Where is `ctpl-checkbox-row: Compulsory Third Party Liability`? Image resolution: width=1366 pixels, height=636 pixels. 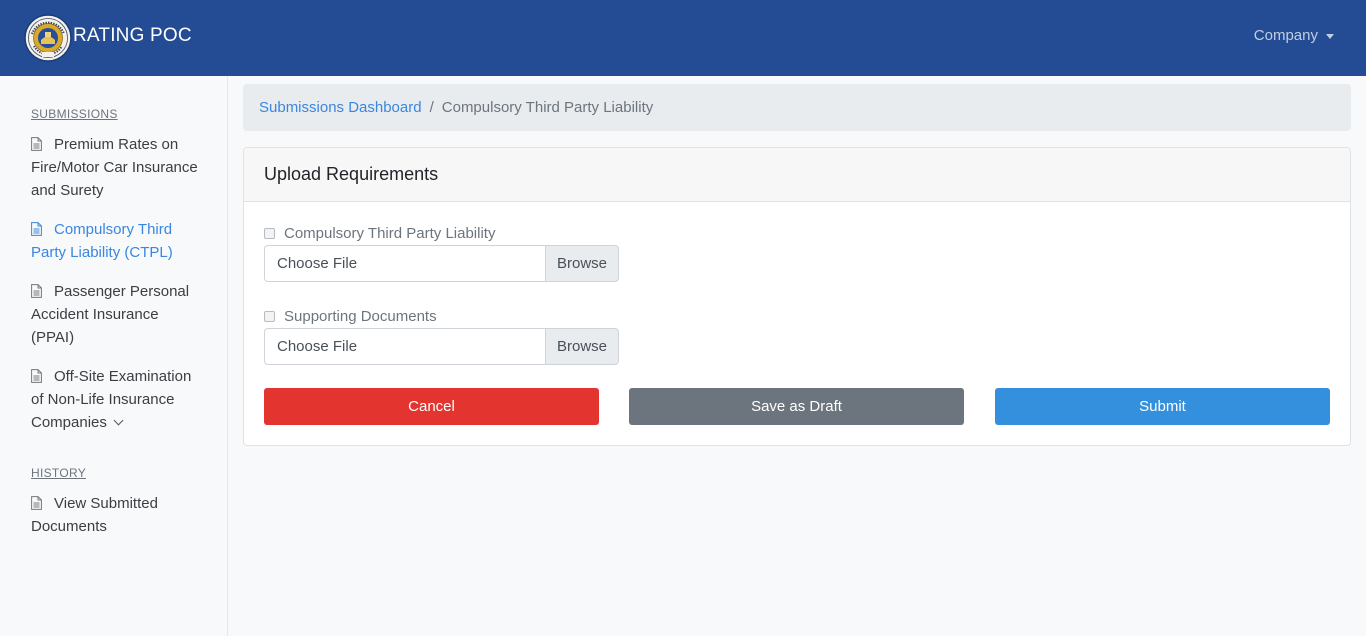 ctpl-checkbox-row: Compulsory Third Party Liability is located at coordinates (379, 233).